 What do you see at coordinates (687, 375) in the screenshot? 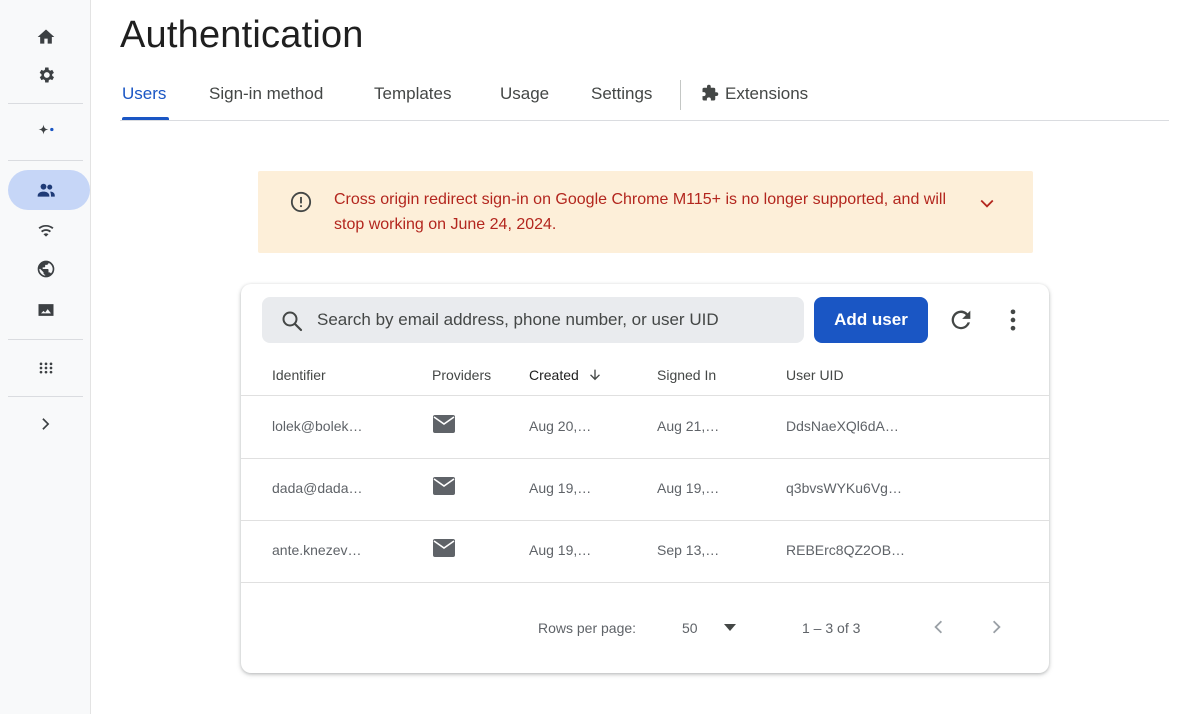
I see `column-header-signed-in: Signed In` at bounding box center [687, 375].